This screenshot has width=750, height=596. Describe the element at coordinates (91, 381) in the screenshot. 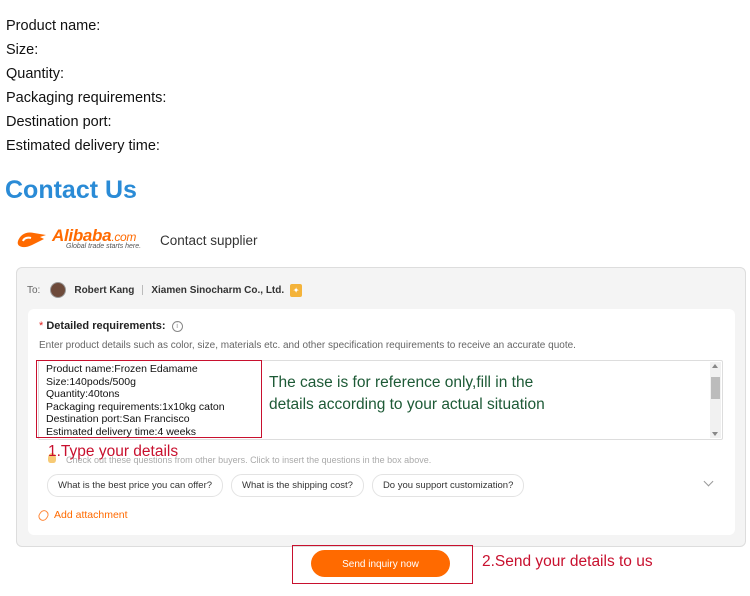

I see `detail-line: Size:140pods/500g` at that location.